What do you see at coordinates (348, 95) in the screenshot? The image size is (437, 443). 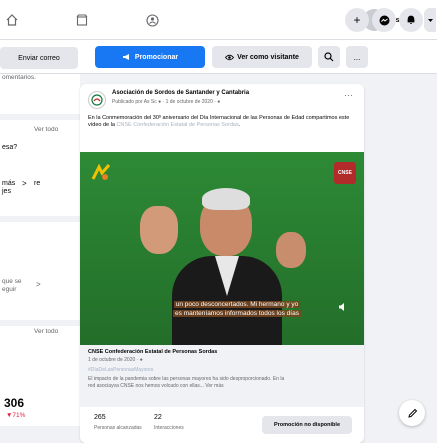 I see `post-options-icon: ···` at bounding box center [348, 95].